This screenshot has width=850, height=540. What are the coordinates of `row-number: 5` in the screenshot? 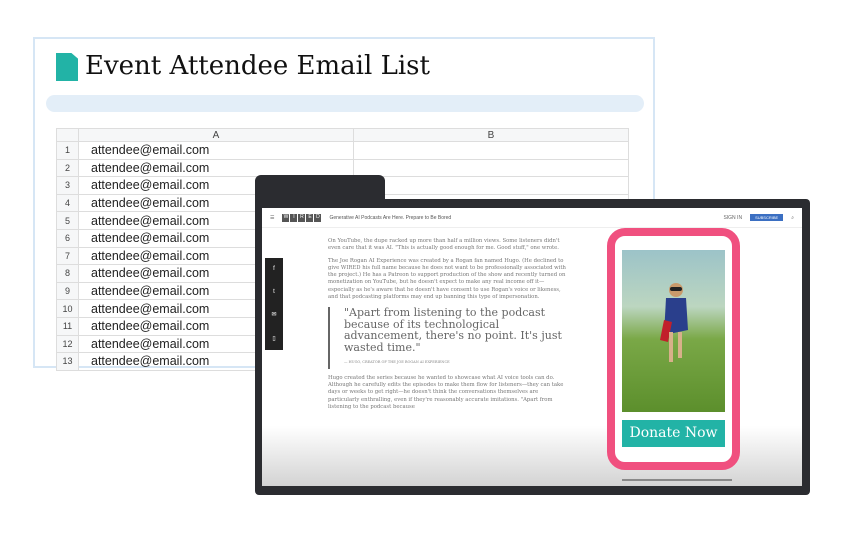 It's located at (67, 220).